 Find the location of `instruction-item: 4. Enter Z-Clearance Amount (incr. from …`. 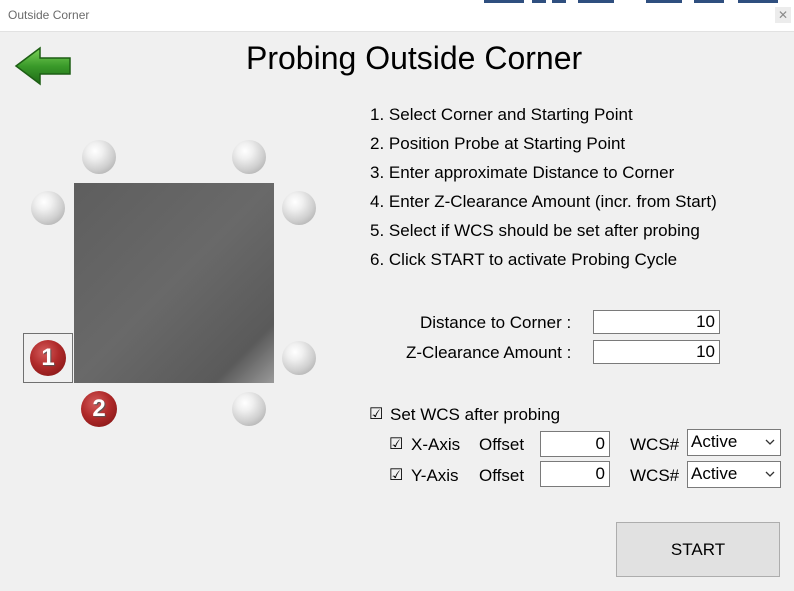

instruction-item: 4. Enter Z-Clearance Amount (incr. from … is located at coordinates (543, 201).